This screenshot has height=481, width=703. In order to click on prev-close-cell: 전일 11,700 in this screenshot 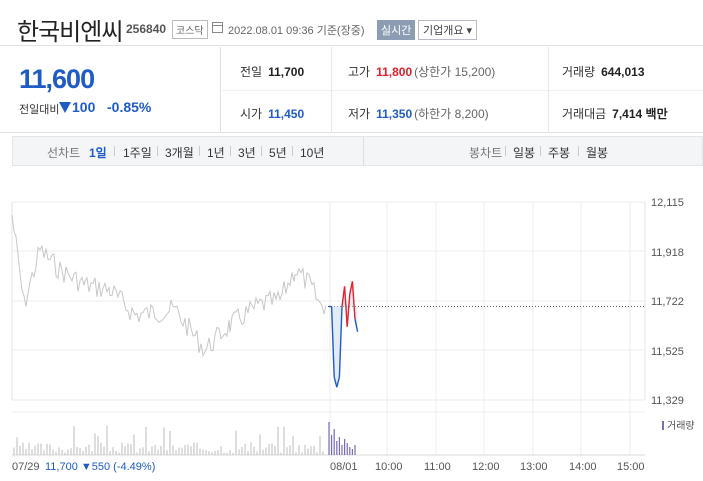, I will do `click(272, 71)`.